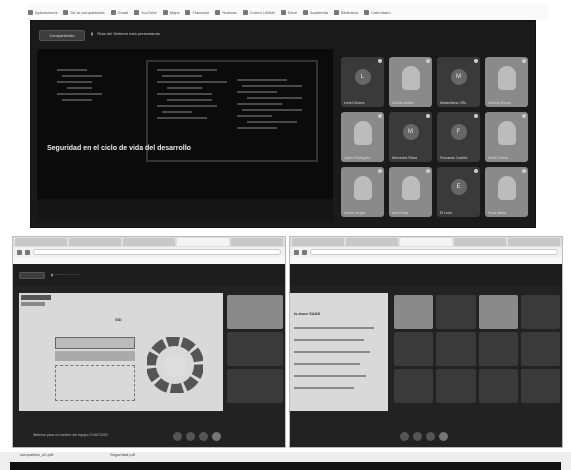 The height and width of the screenshot is (470, 571). What do you see at coordinates (506, 82) in the screenshot?
I see `participant-tile: Cinthya Reyes` at bounding box center [506, 82].